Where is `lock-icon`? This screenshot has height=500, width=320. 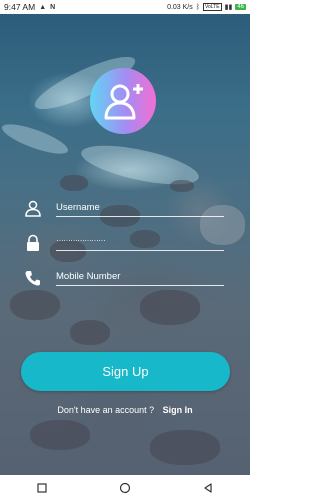
lock-icon is located at coordinates (33, 242).